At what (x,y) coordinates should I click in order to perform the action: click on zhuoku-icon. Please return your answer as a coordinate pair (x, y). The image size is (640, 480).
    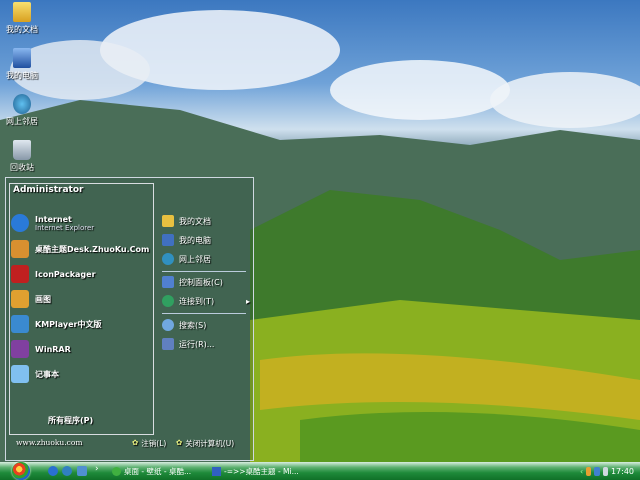
    Looking at the image, I should click on (20, 249).